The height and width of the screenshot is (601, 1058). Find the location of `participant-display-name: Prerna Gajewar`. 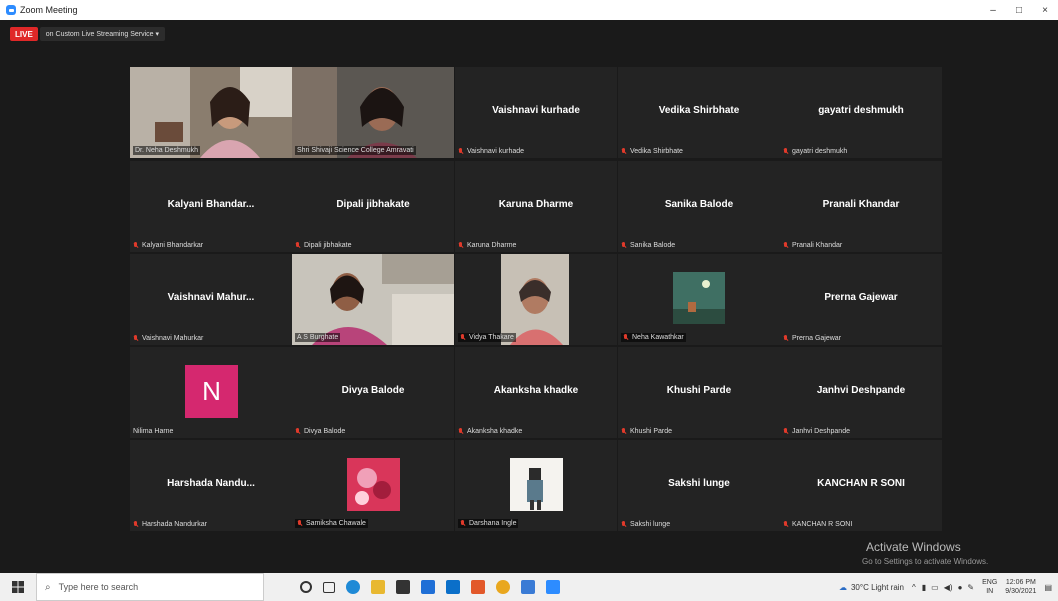

participant-display-name: Prerna Gajewar is located at coordinates (861, 297).